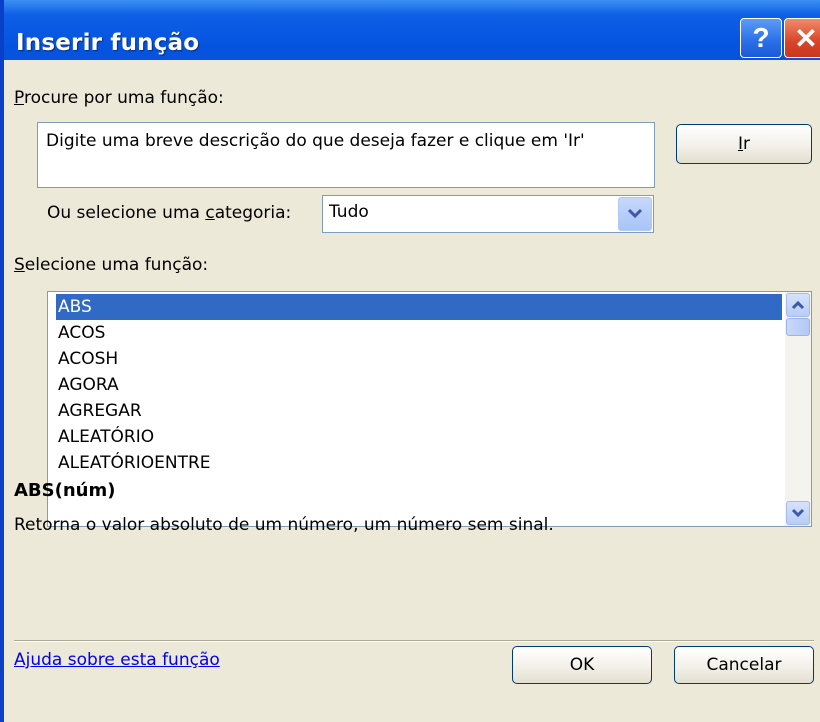 This screenshot has width=820, height=722. Describe the element at coordinates (419, 437) in the screenshot. I see `function-item: ALEATÓRIO` at that location.